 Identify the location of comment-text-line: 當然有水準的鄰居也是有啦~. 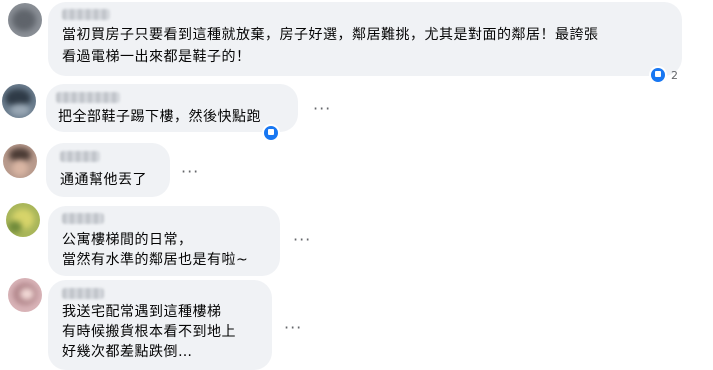
(155, 260).